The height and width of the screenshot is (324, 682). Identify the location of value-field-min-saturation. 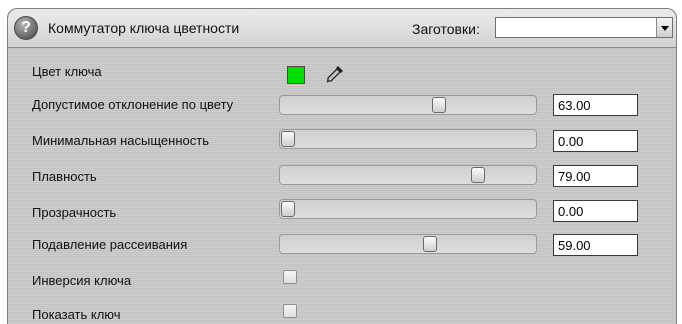
(595, 141).